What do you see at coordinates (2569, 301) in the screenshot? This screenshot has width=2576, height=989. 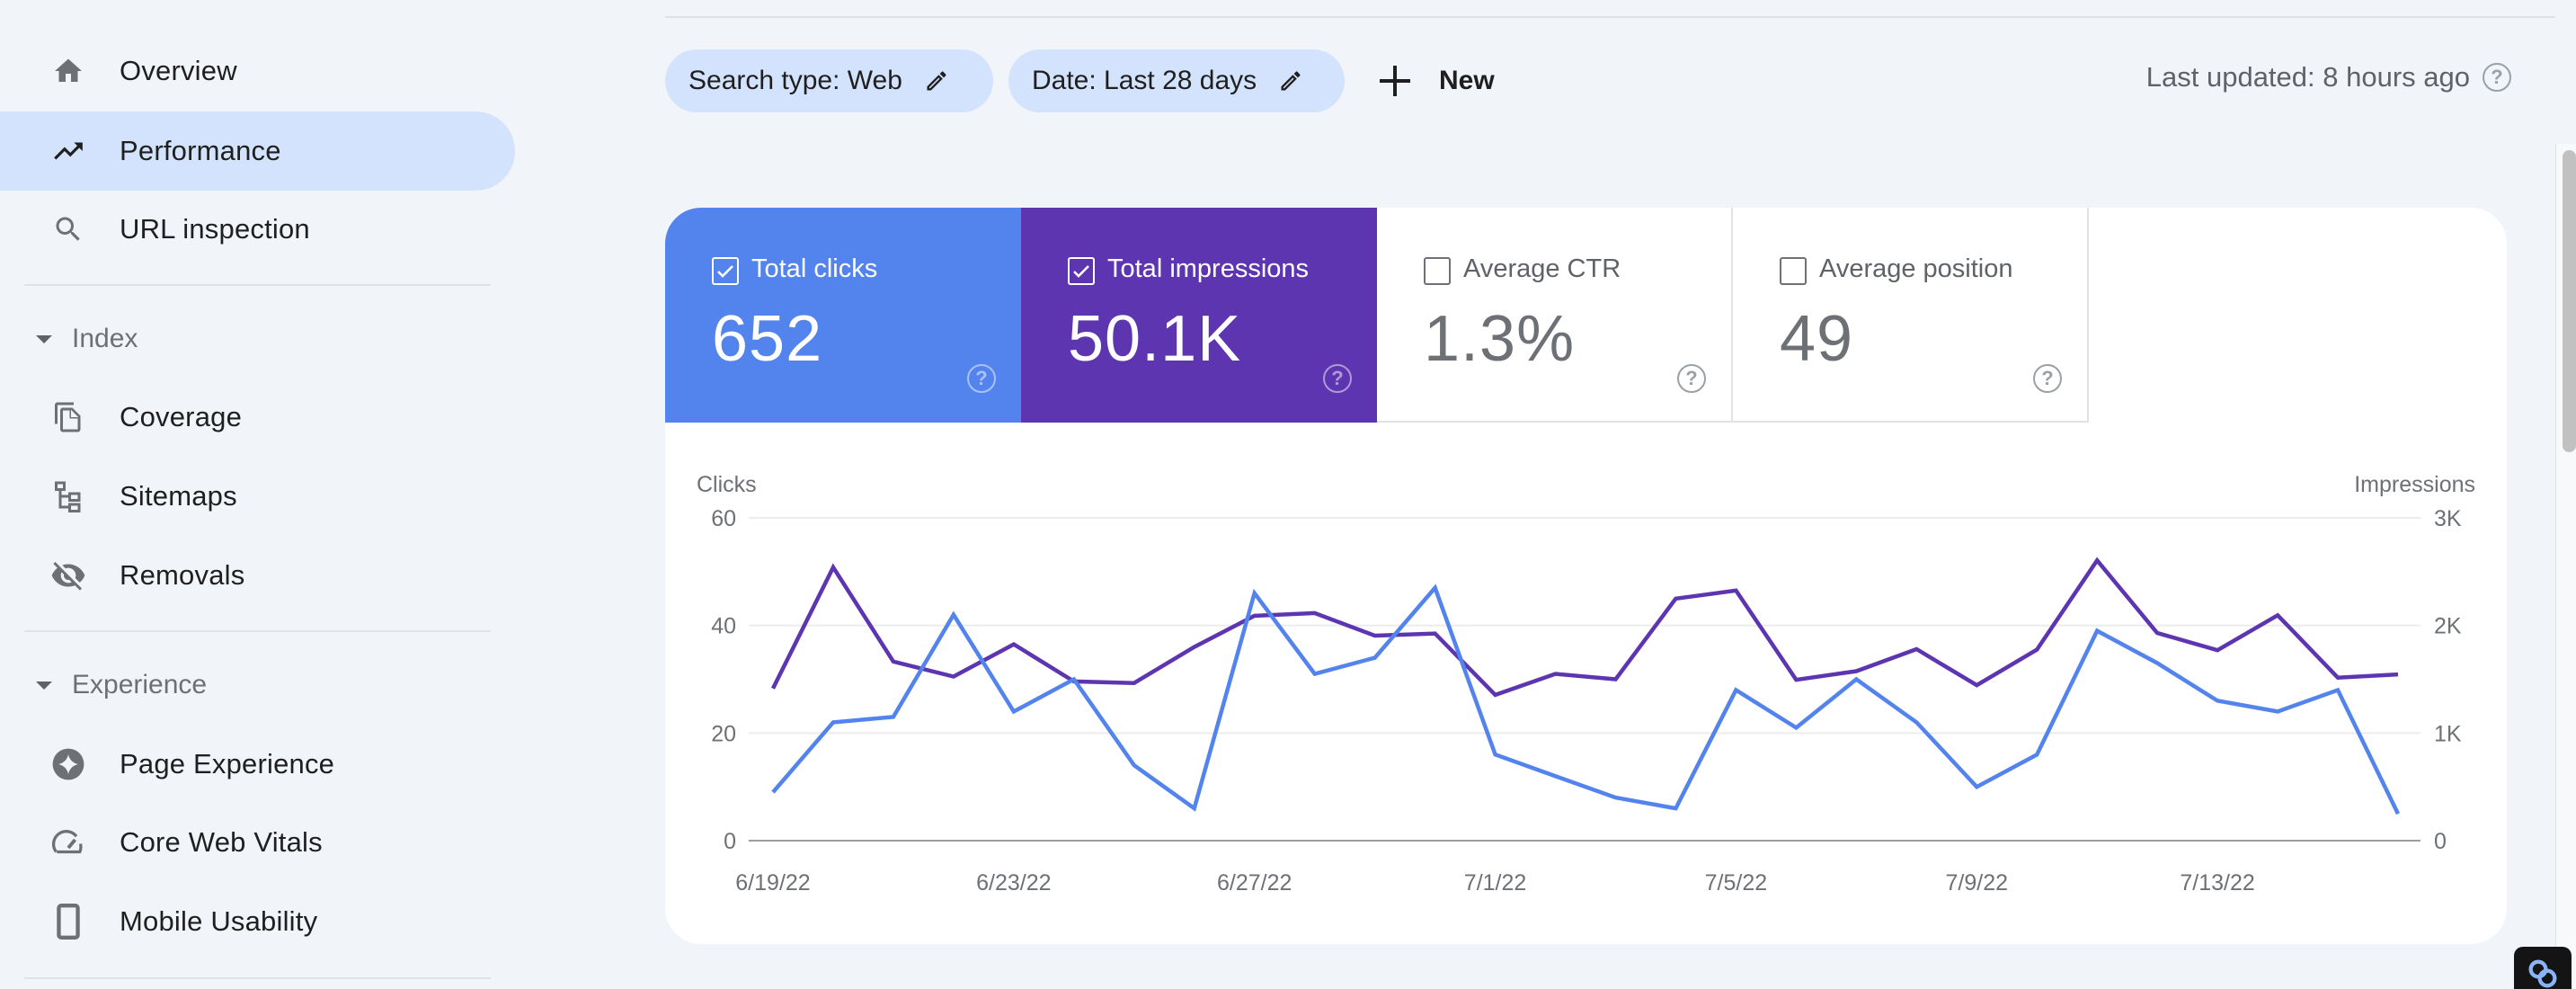 I see `scrollbar-thumb` at bounding box center [2569, 301].